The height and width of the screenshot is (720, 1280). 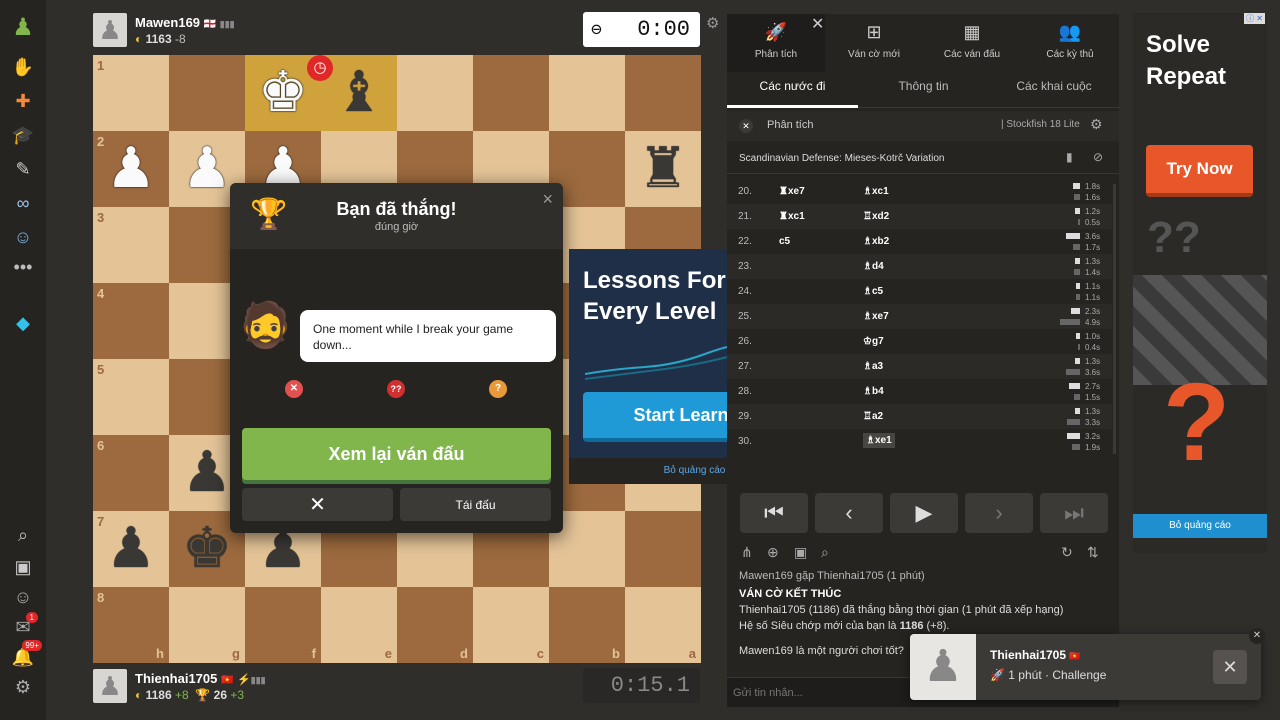 I want to click on play-icon: ✋, so click(x=23, y=67).